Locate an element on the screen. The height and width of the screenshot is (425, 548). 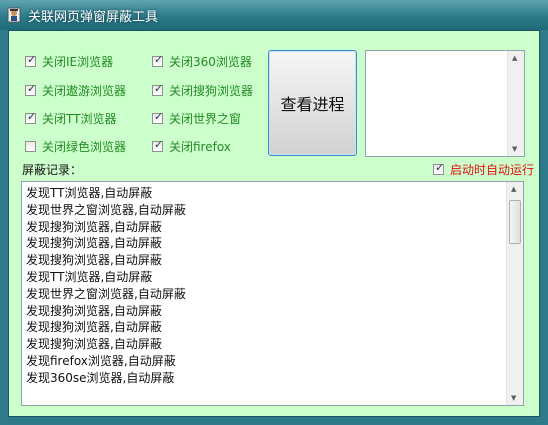
checkbox-label: 关闭firefox is located at coordinates (200, 146).